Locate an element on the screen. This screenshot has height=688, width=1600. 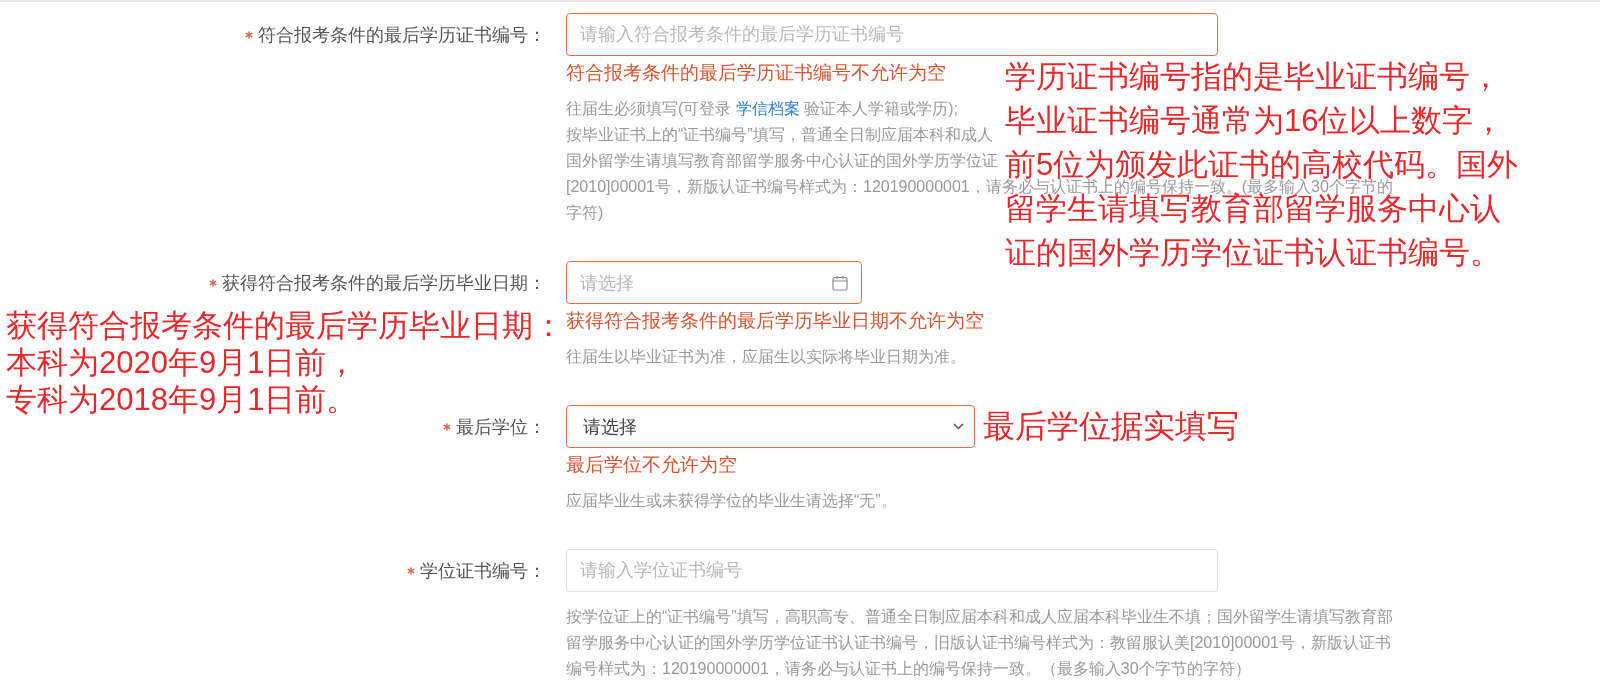
field-label: 学位证书编号： is located at coordinates (483, 571).